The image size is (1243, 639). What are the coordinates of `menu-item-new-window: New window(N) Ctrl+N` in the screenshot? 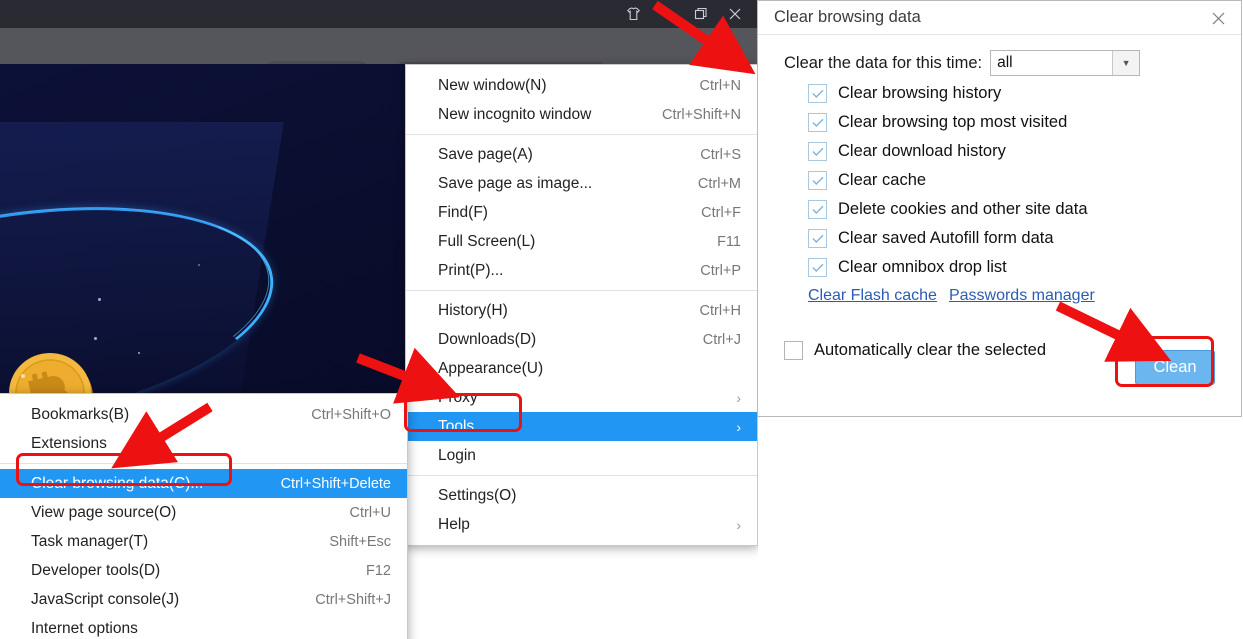 It's located at (581, 85).